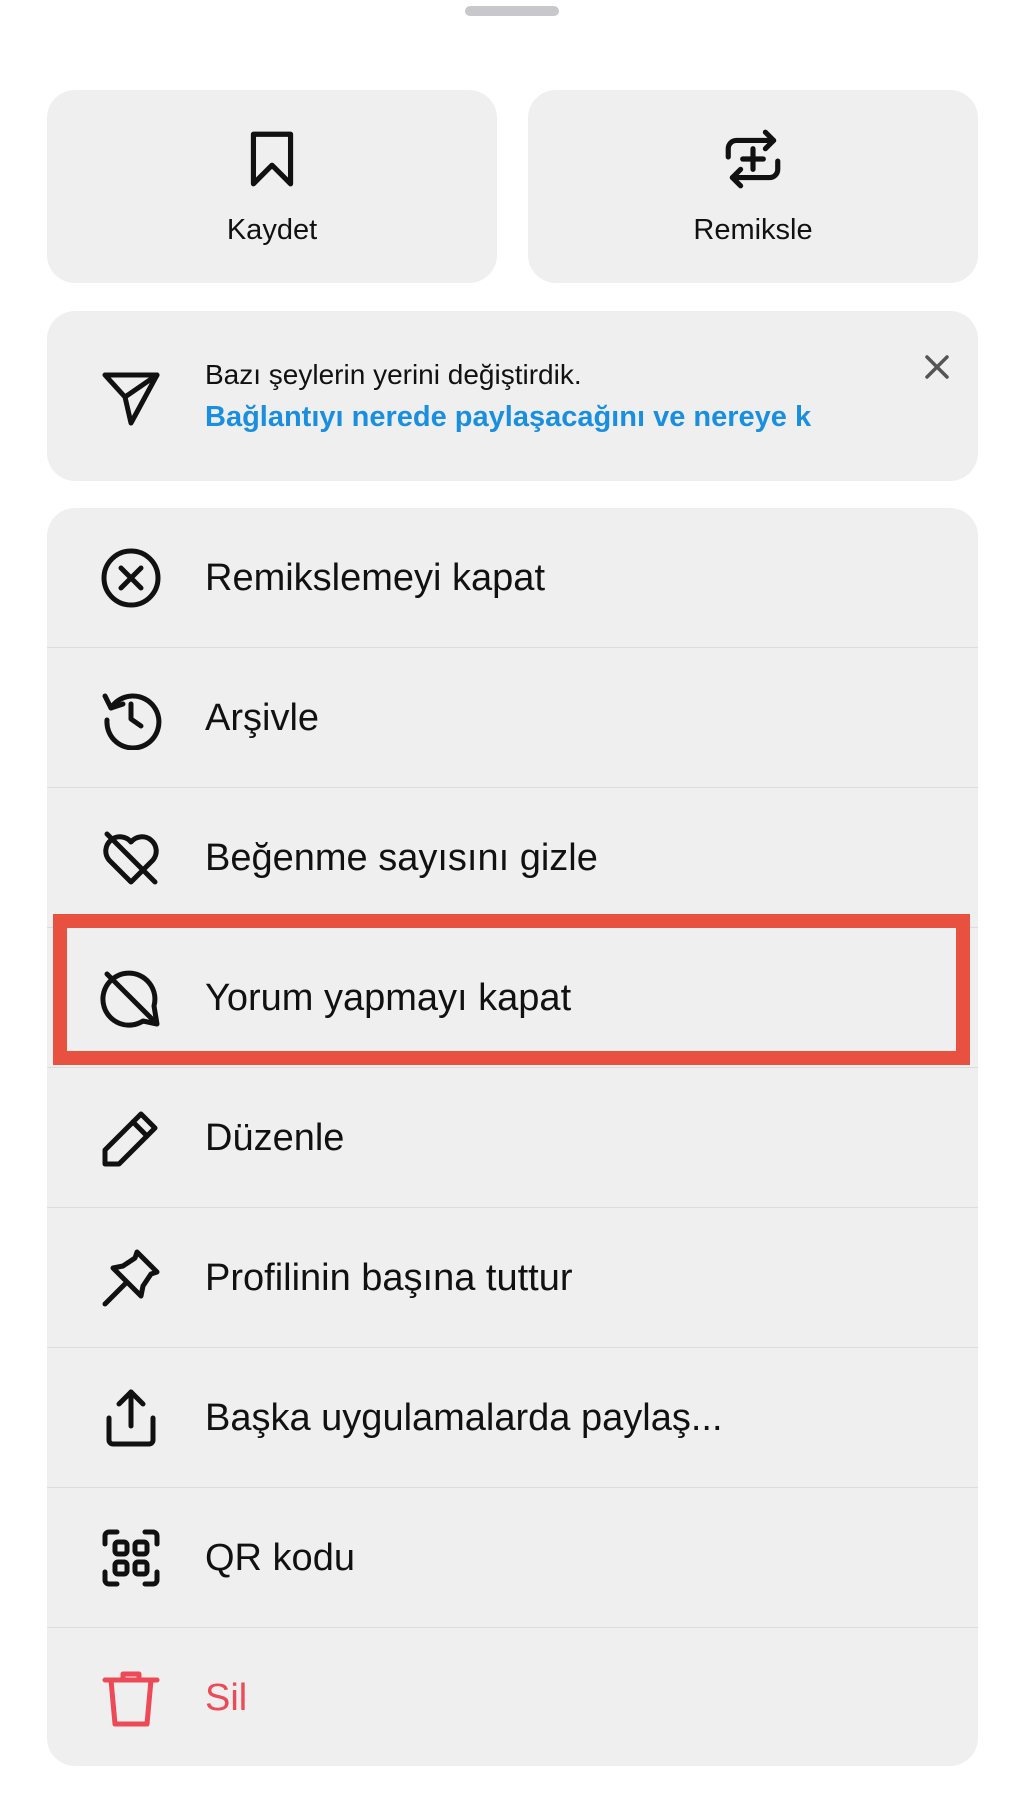  Describe the element at coordinates (226, 1698) in the screenshot. I see `menu-item-label: Sil` at that location.